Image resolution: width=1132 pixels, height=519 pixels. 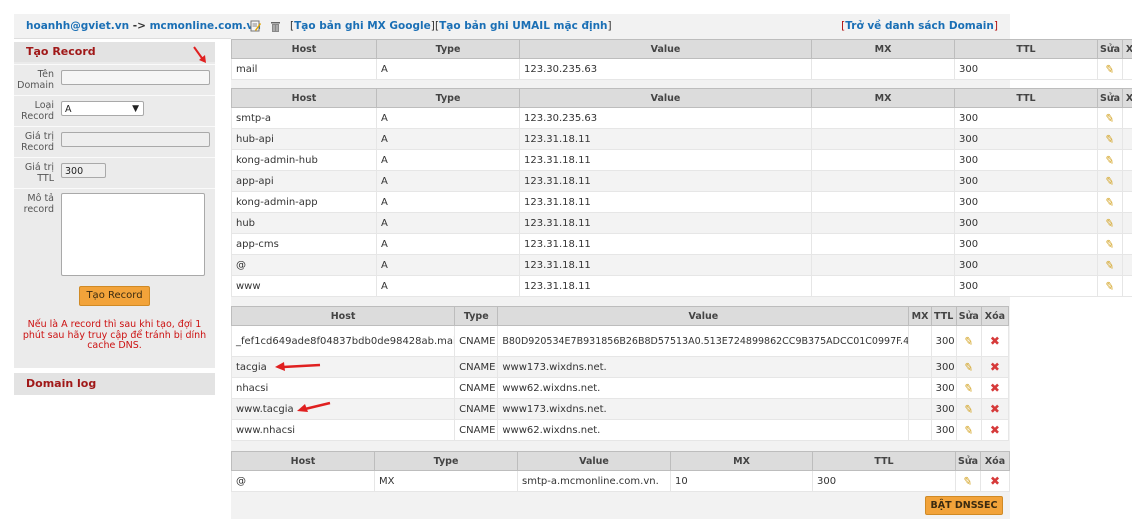 I want to click on user-email: hoanhh@gviet.vn, so click(x=77, y=26).